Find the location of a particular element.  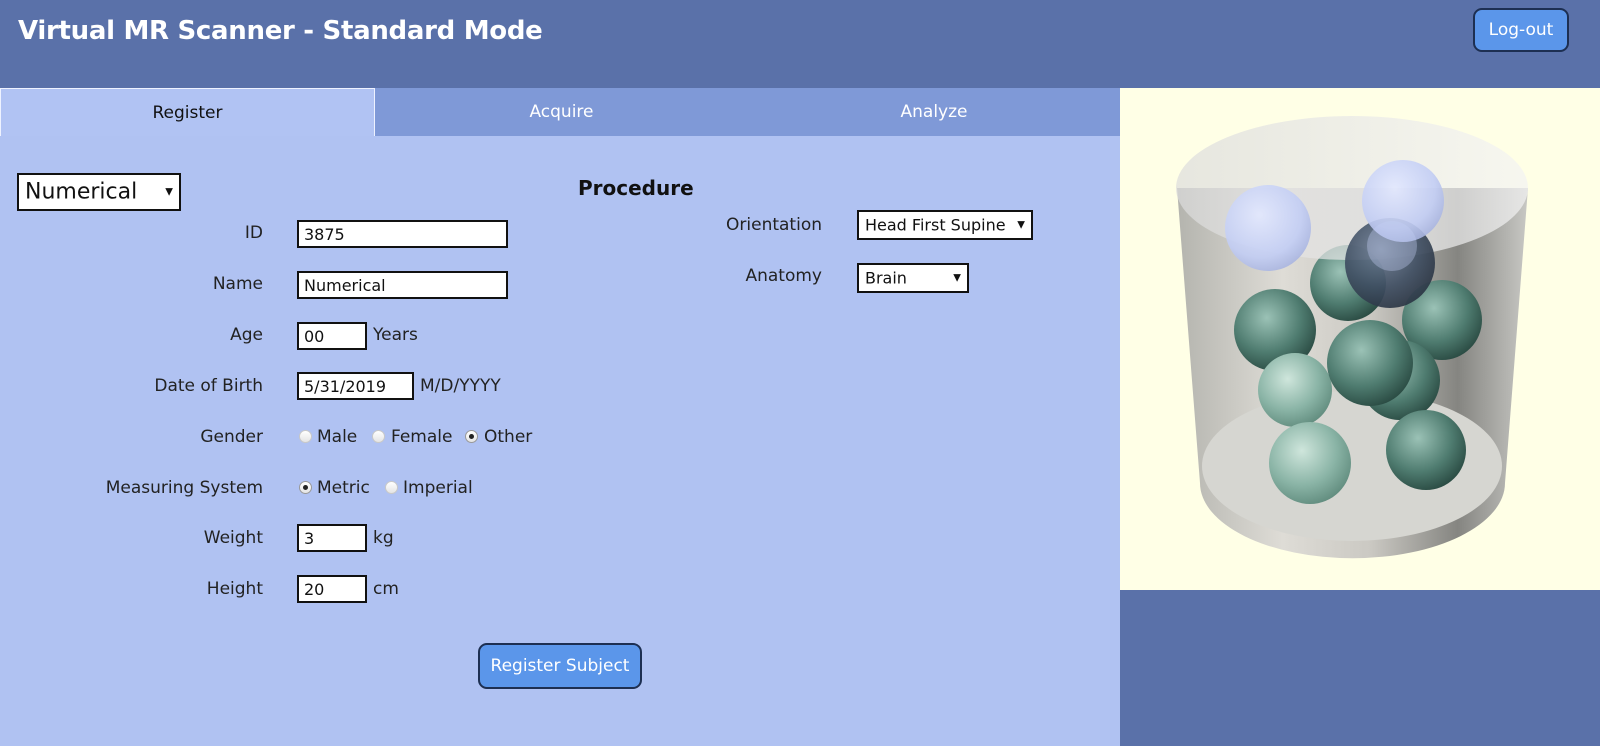

age-unit: Years is located at coordinates (395, 335).